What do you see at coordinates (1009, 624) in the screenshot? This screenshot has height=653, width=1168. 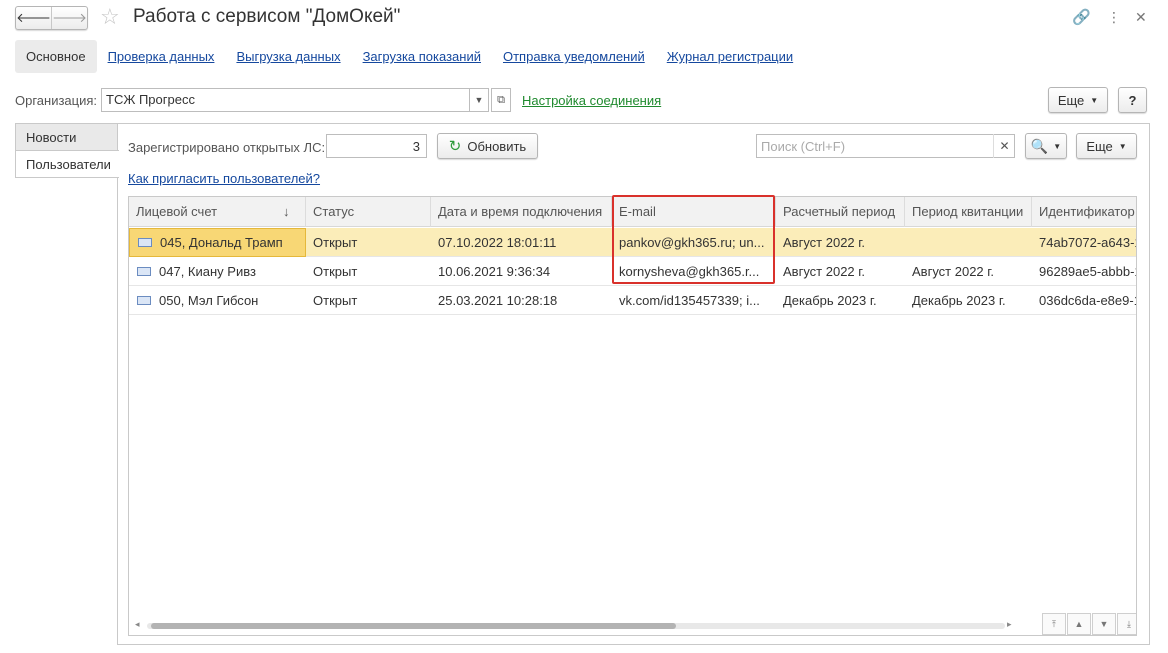 I see `scroll-right-icon: ▸` at bounding box center [1009, 624].